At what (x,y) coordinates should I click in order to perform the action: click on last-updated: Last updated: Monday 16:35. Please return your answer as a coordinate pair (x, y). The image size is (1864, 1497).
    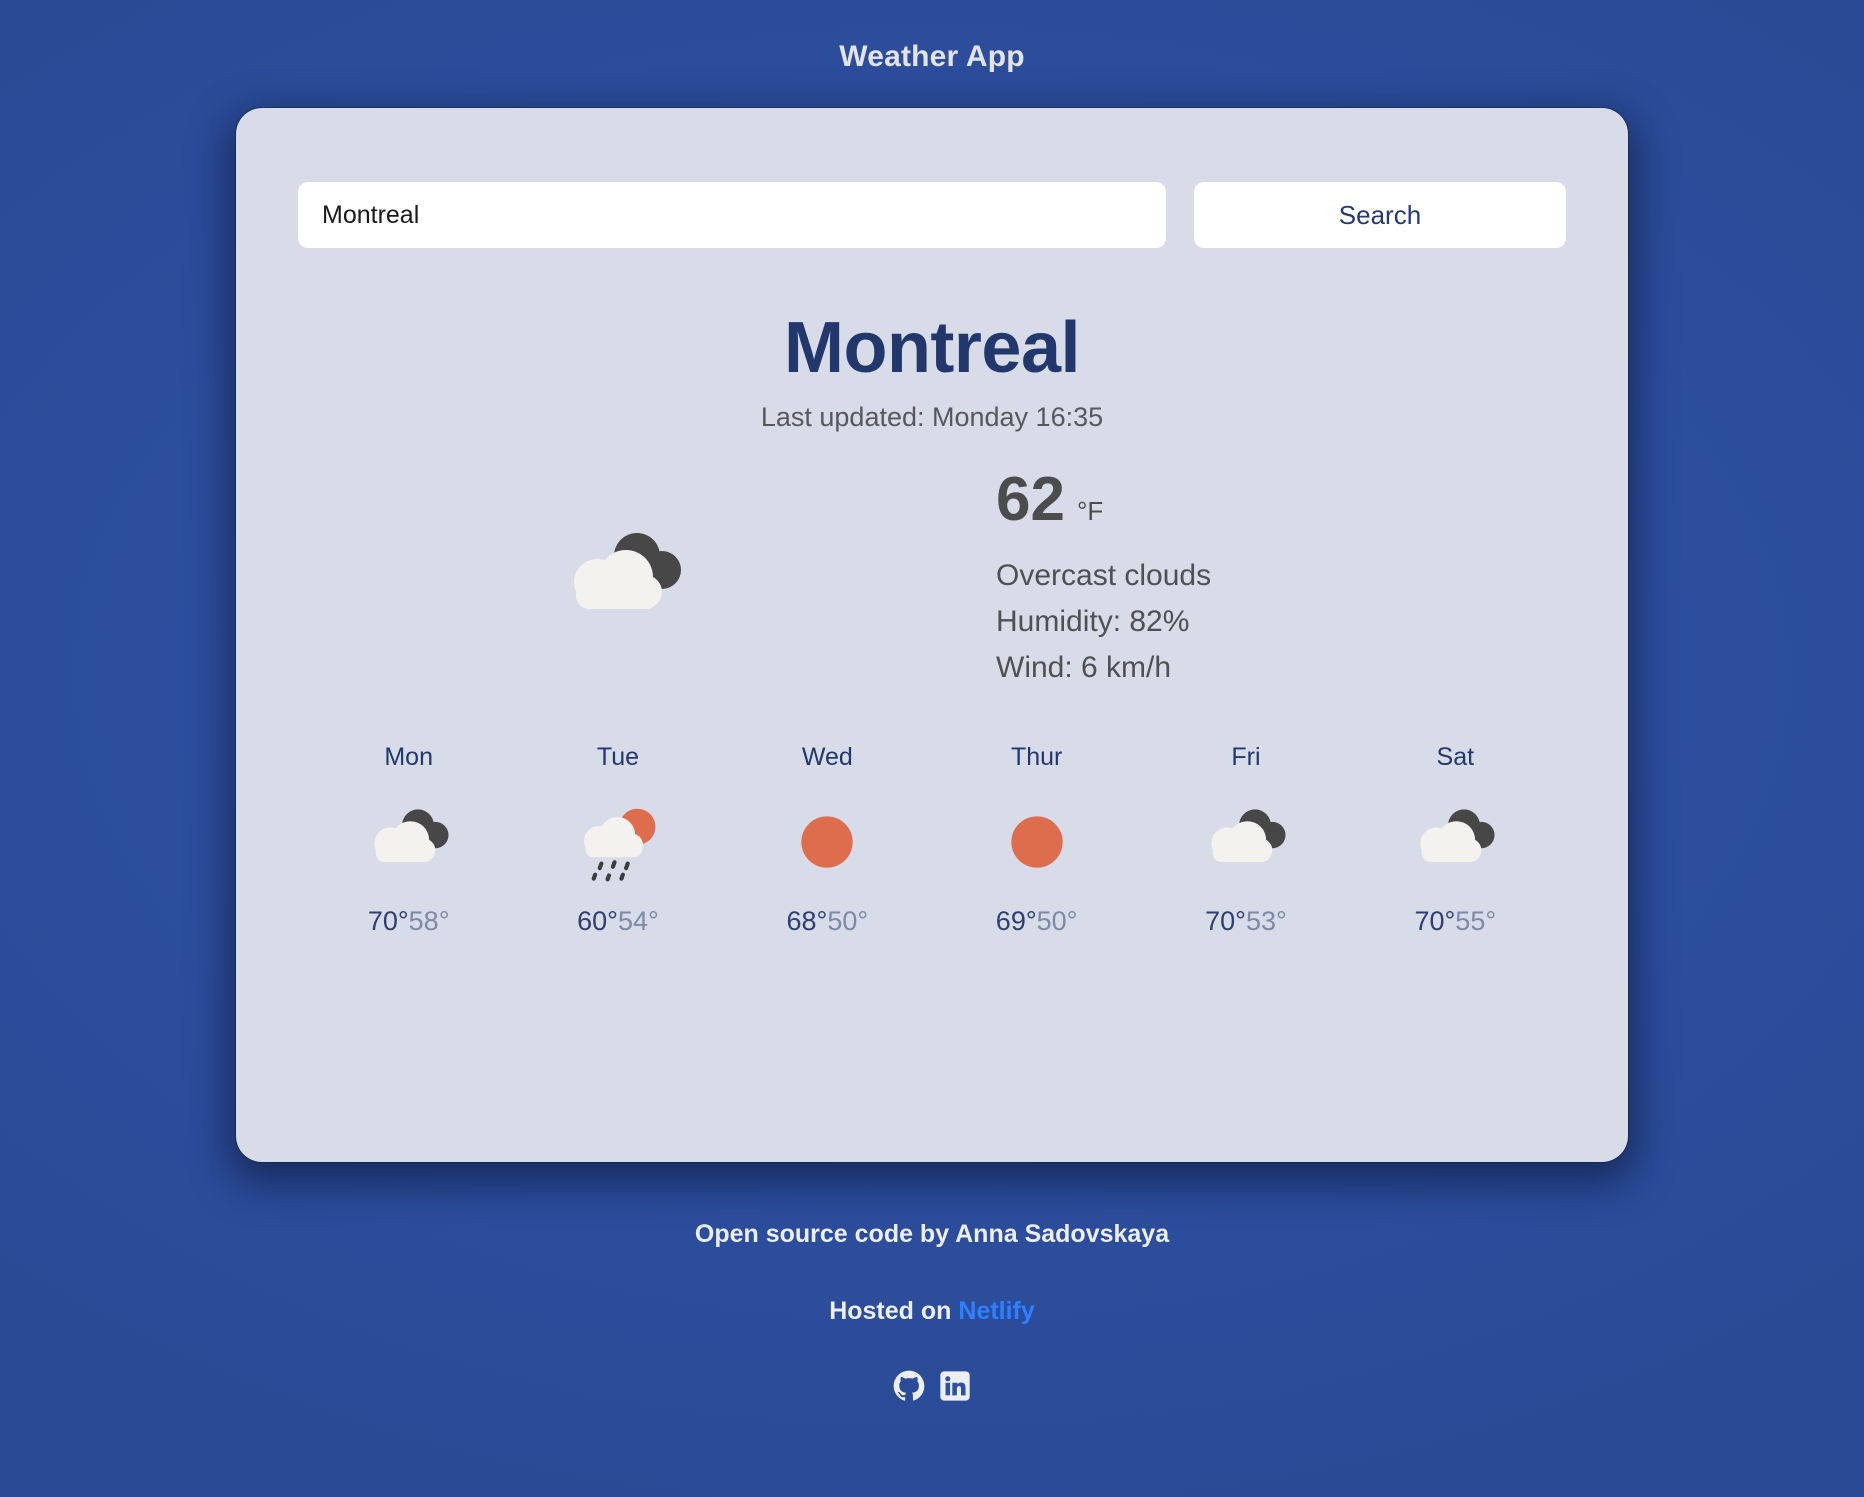
    Looking at the image, I should click on (932, 416).